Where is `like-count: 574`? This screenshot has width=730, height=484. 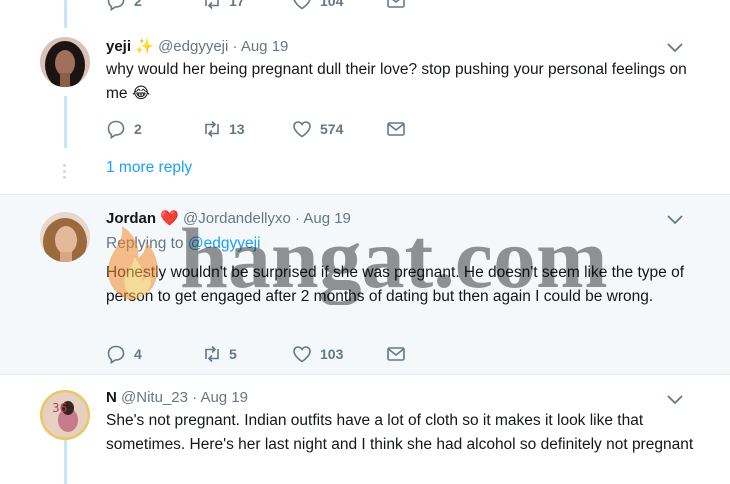 like-count: 574 is located at coordinates (332, 129).